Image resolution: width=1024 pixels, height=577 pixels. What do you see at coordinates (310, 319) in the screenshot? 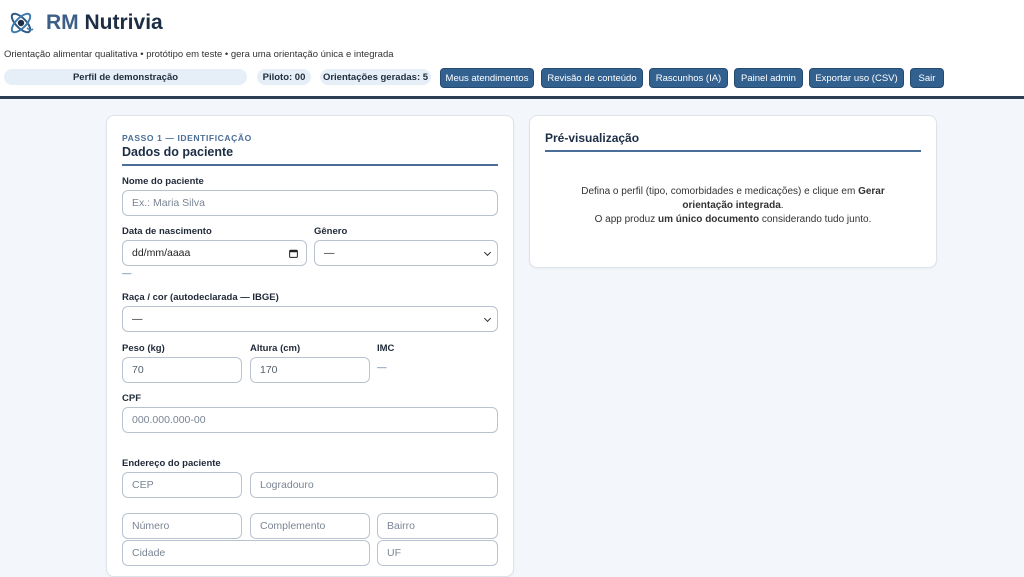
I see `race-select: —` at bounding box center [310, 319].